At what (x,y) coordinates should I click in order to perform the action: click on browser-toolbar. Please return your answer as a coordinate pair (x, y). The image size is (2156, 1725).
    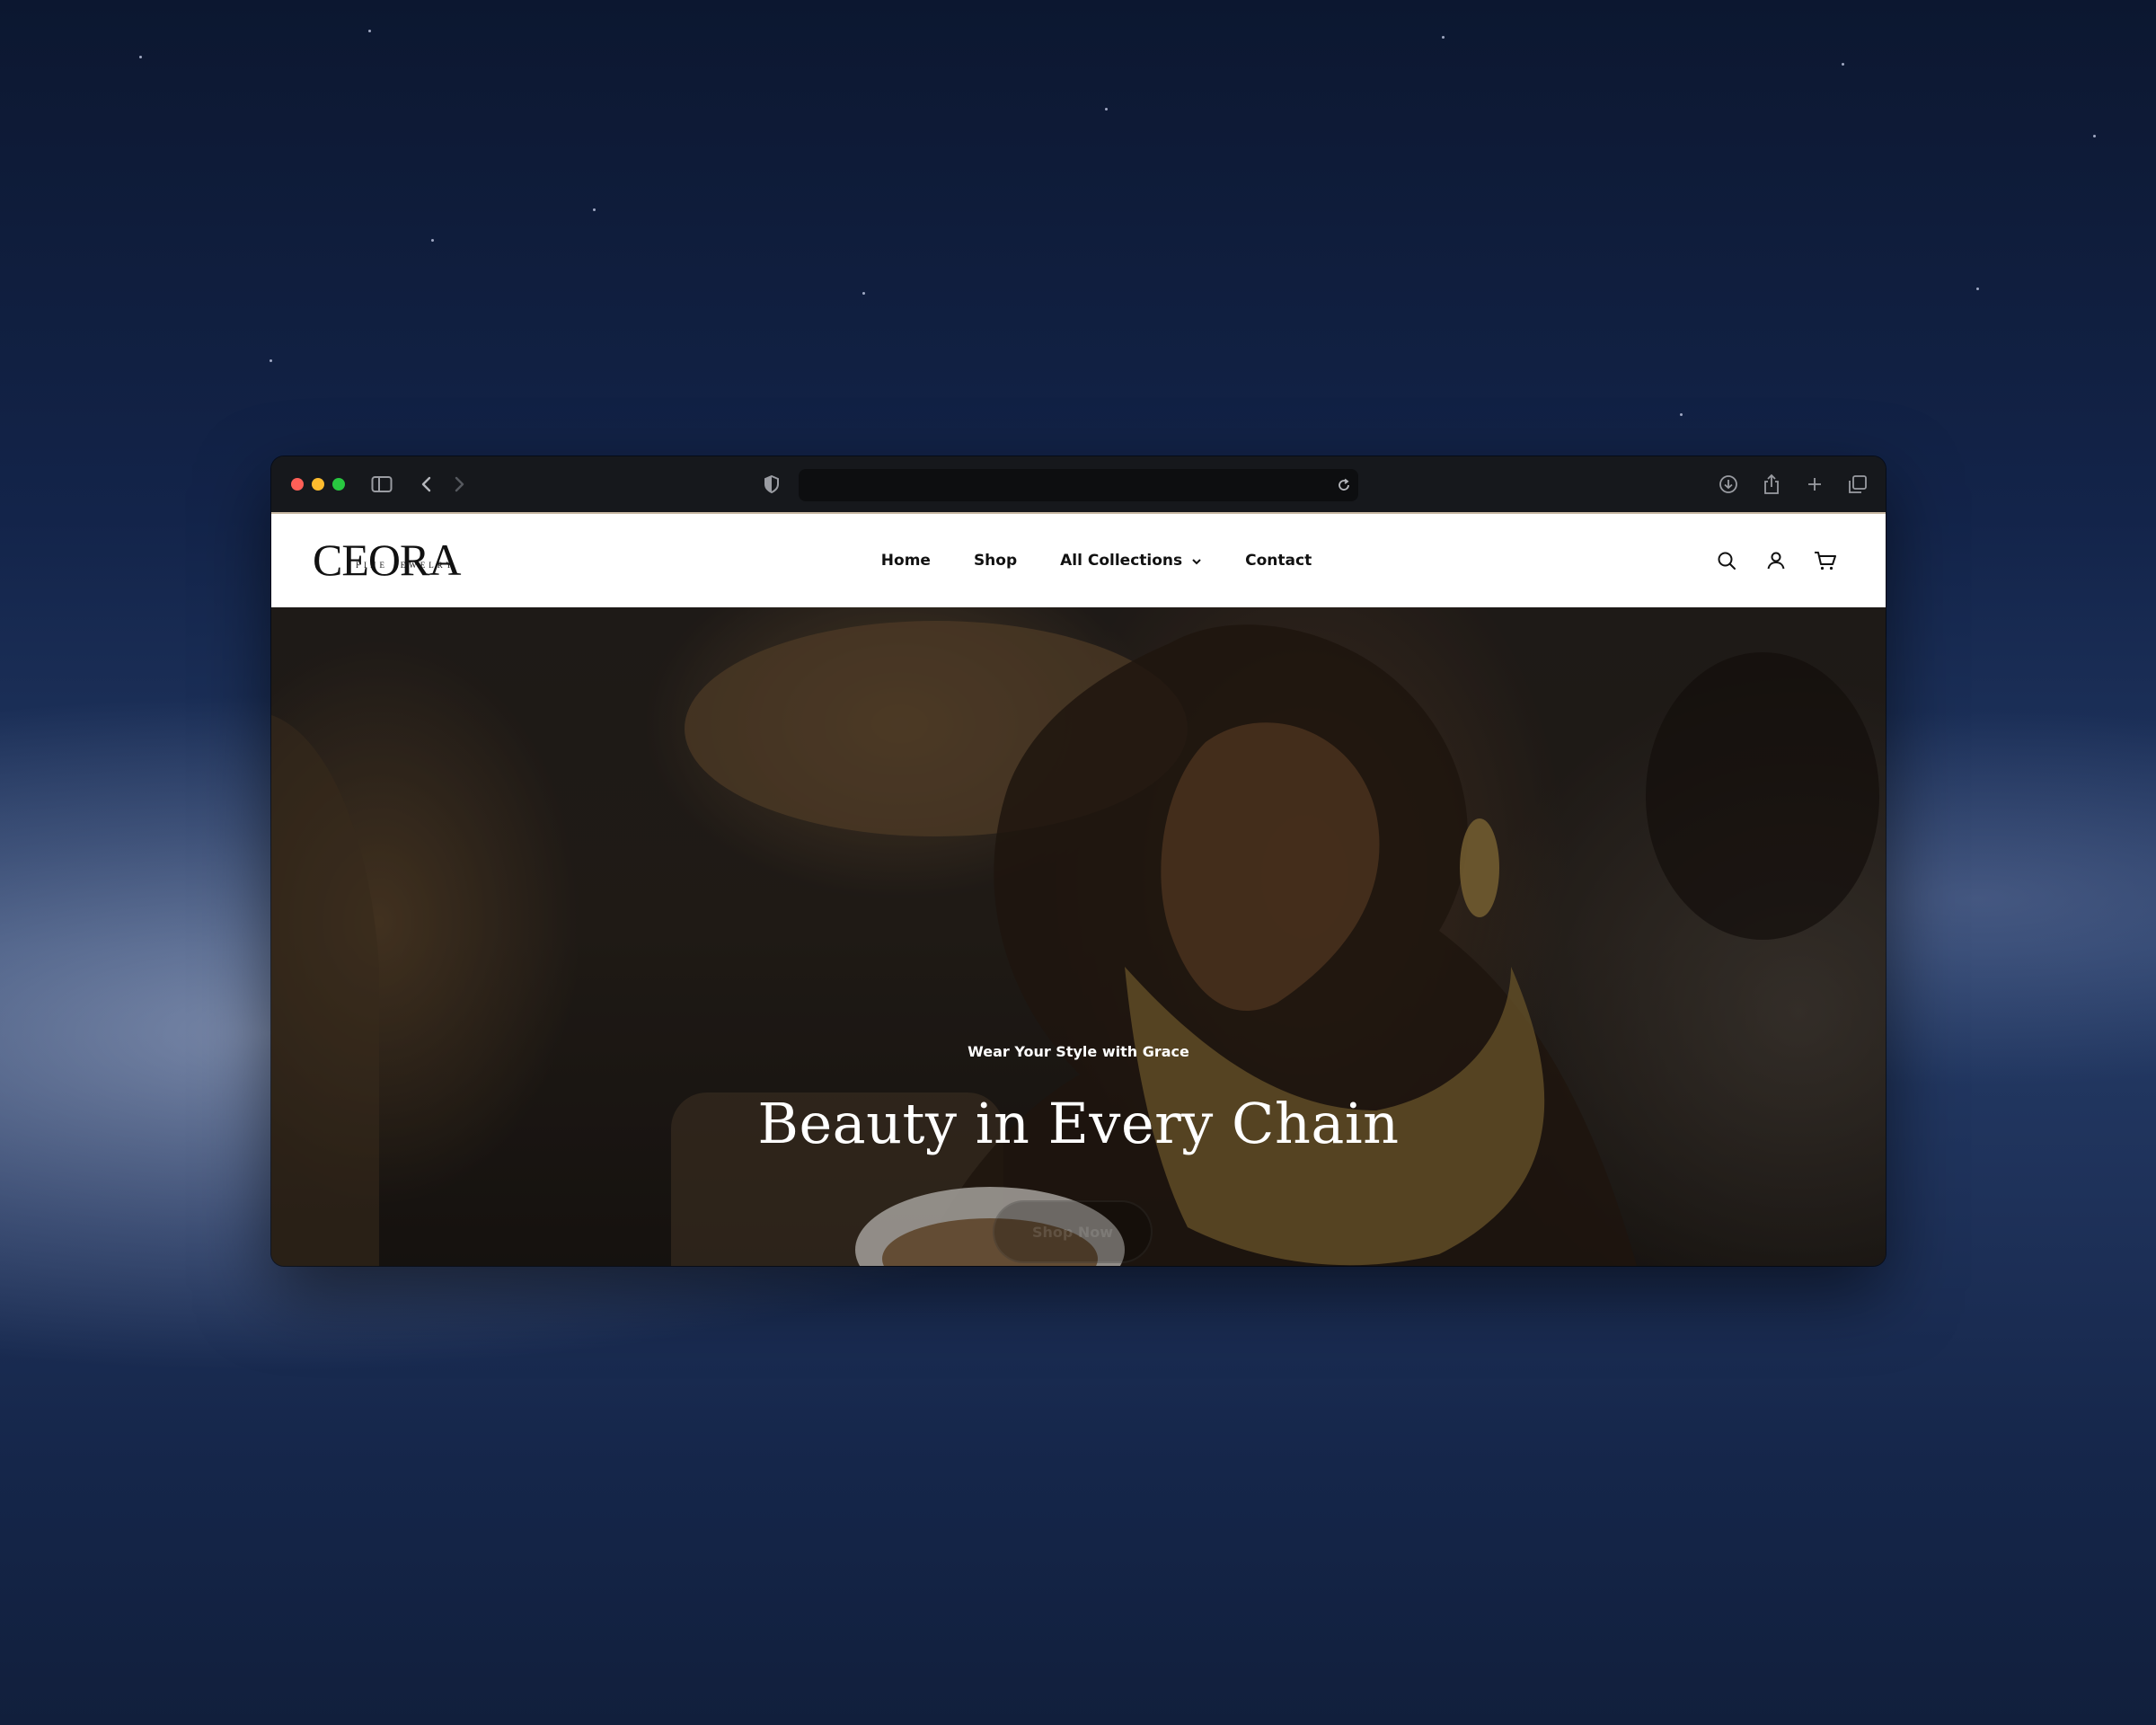
    Looking at the image, I should click on (1078, 485).